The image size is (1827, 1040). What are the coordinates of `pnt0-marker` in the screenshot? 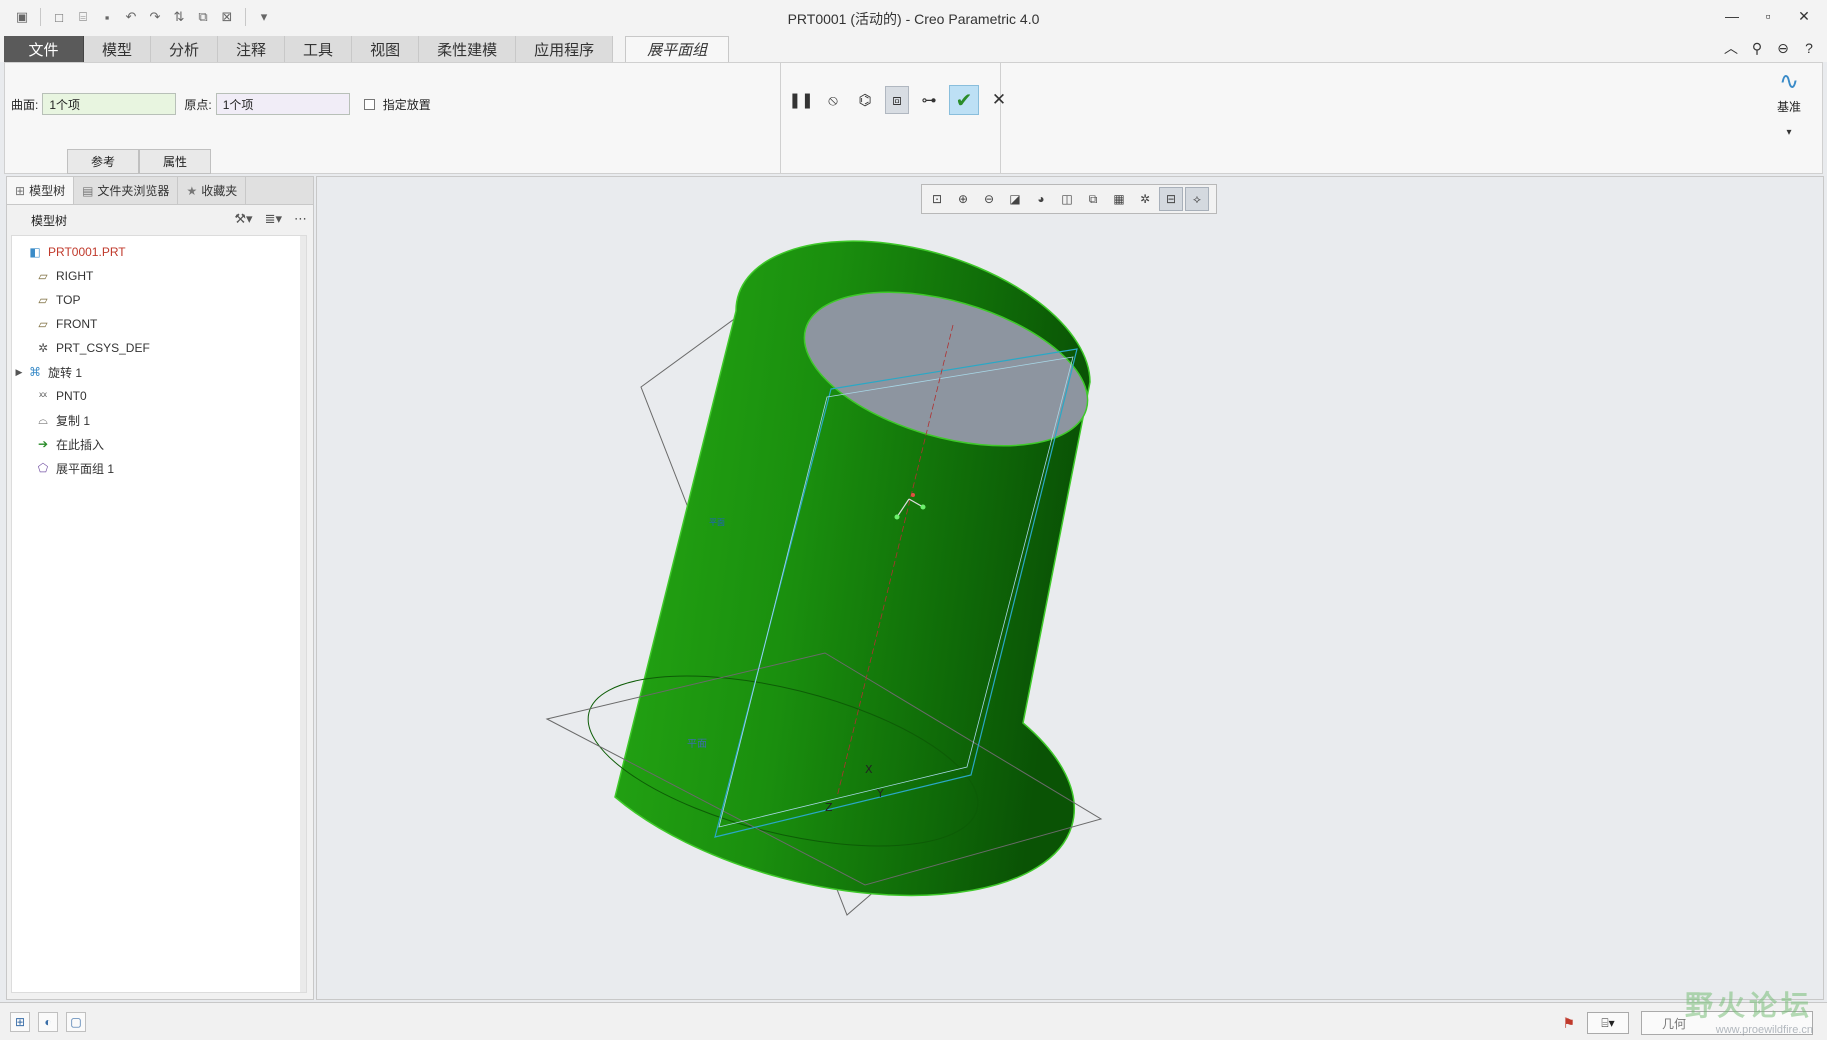 It's located at (897, 517).